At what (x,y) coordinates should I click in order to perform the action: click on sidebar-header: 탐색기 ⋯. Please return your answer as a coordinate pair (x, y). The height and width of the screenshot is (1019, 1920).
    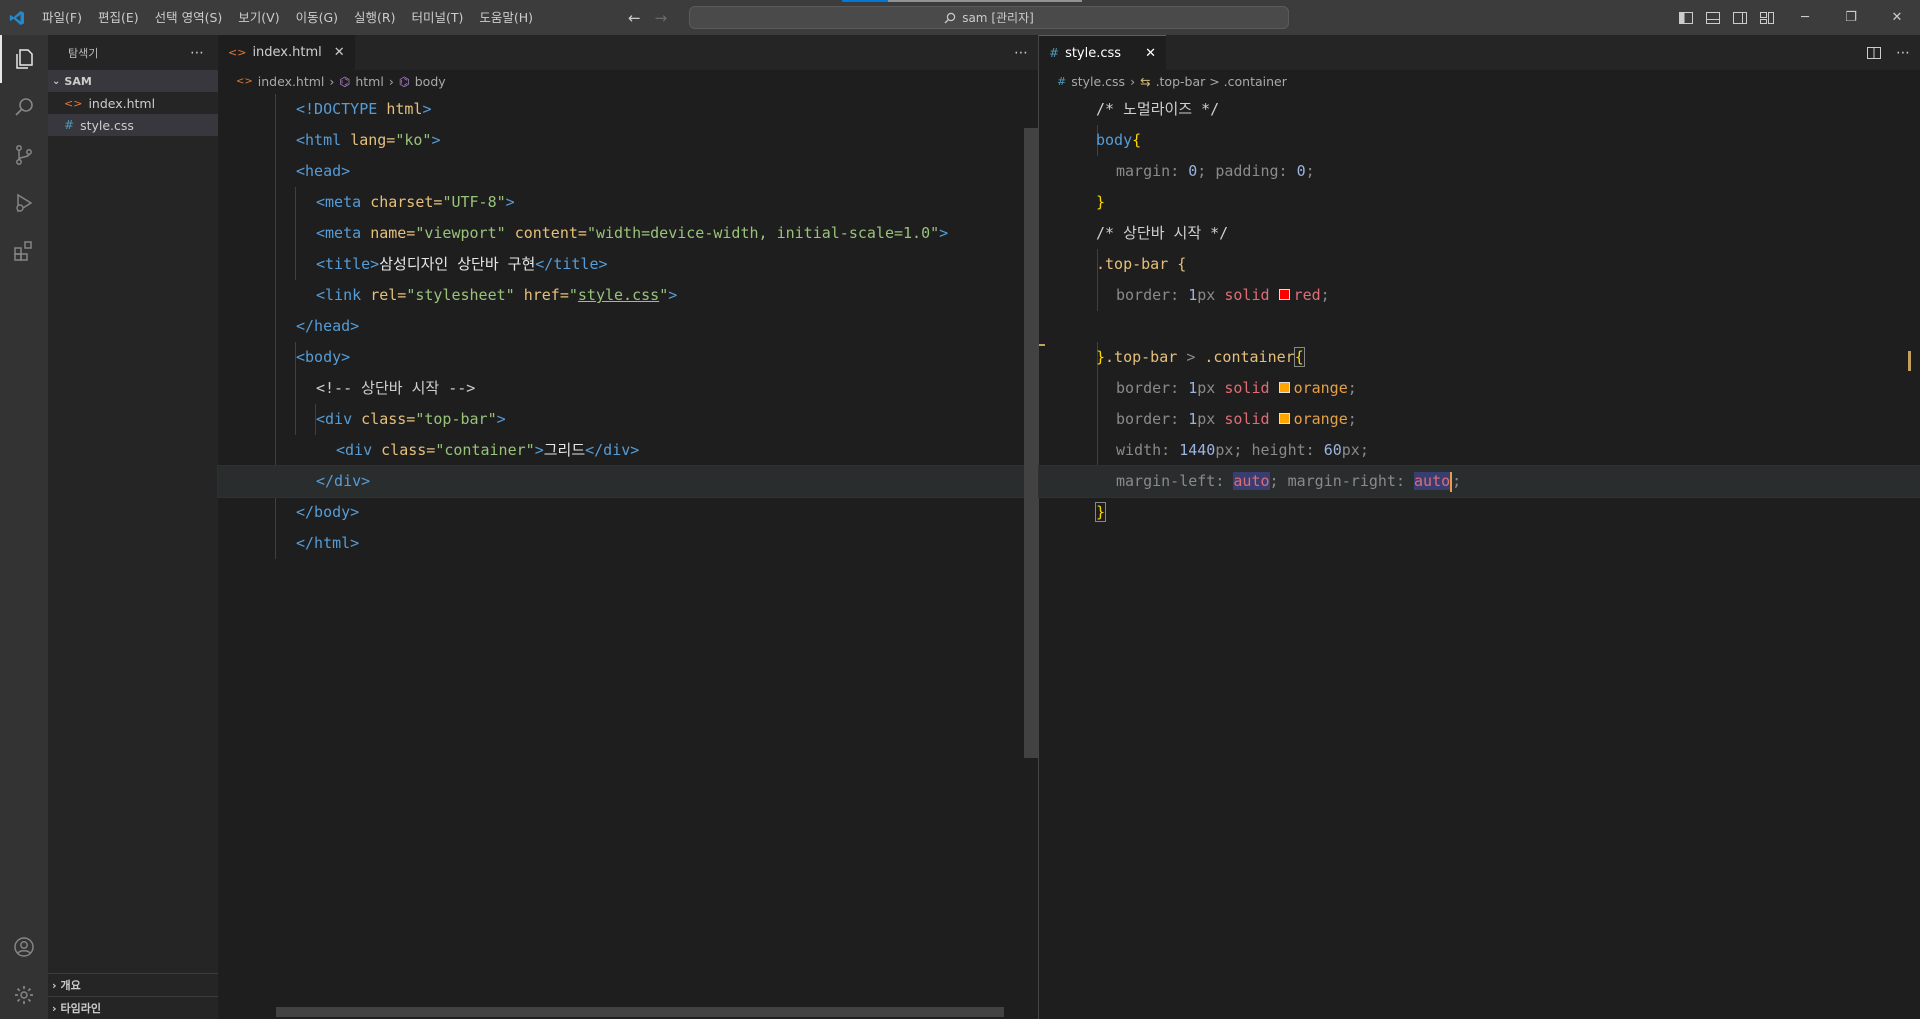
    Looking at the image, I should click on (133, 52).